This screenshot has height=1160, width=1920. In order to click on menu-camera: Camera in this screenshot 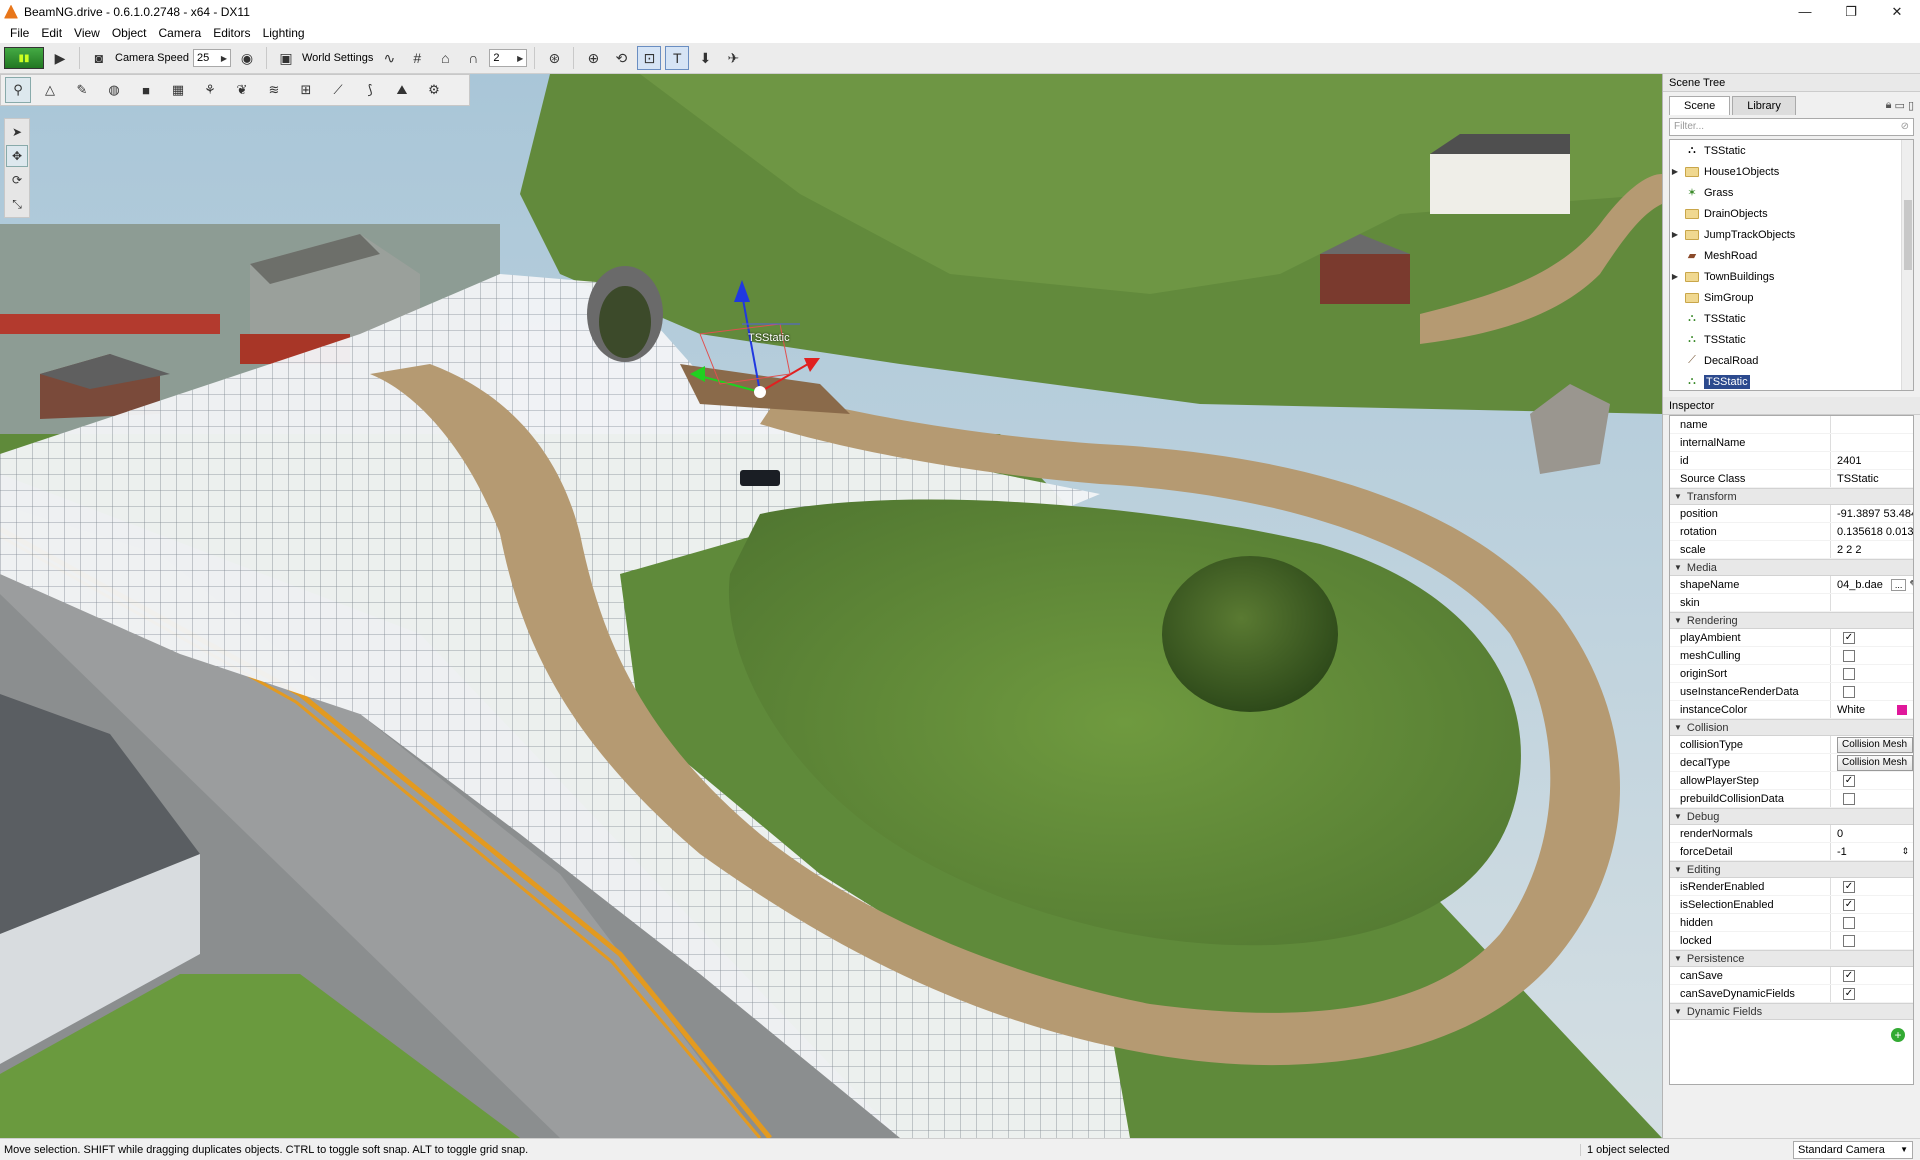, I will do `click(180, 33)`.